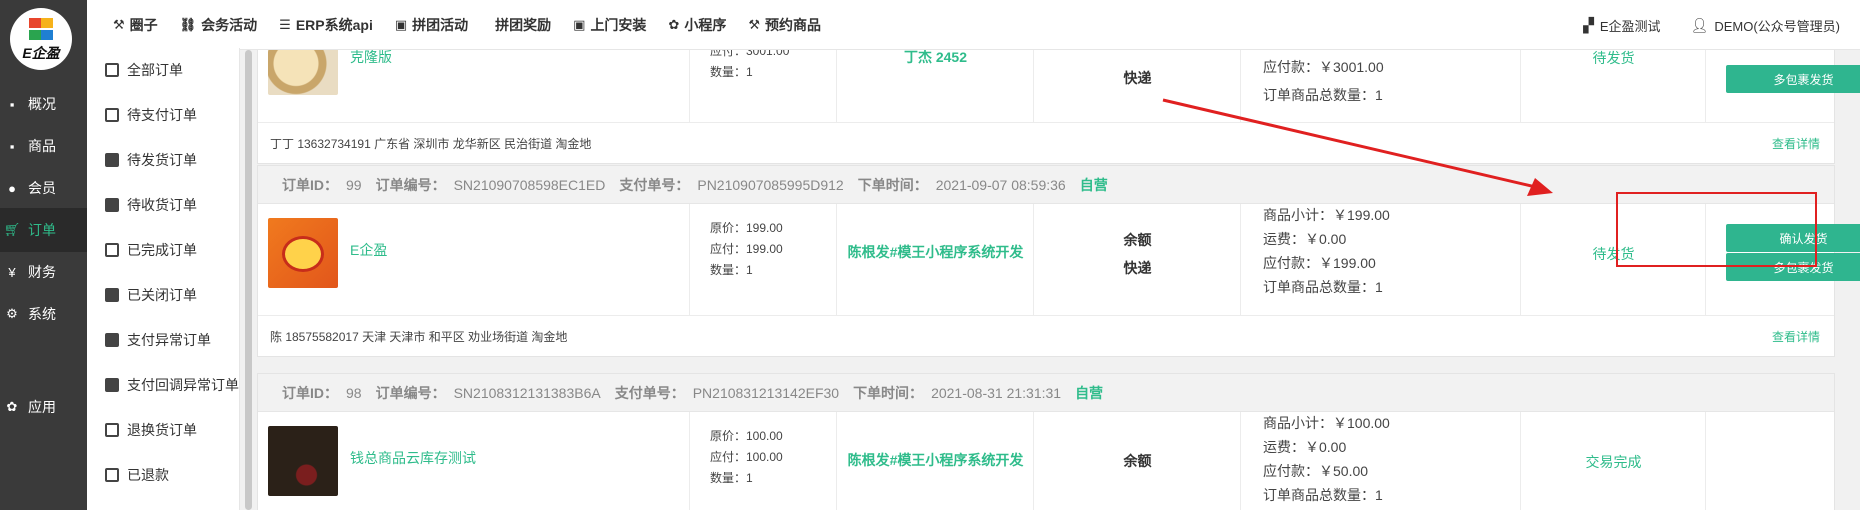 The width and height of the screenshot is (1860, 510). What do you see at coordinates (1357, 147) in the screenshot?
I see `annotation-arrow-icon` at bounding box center [1357, 147].